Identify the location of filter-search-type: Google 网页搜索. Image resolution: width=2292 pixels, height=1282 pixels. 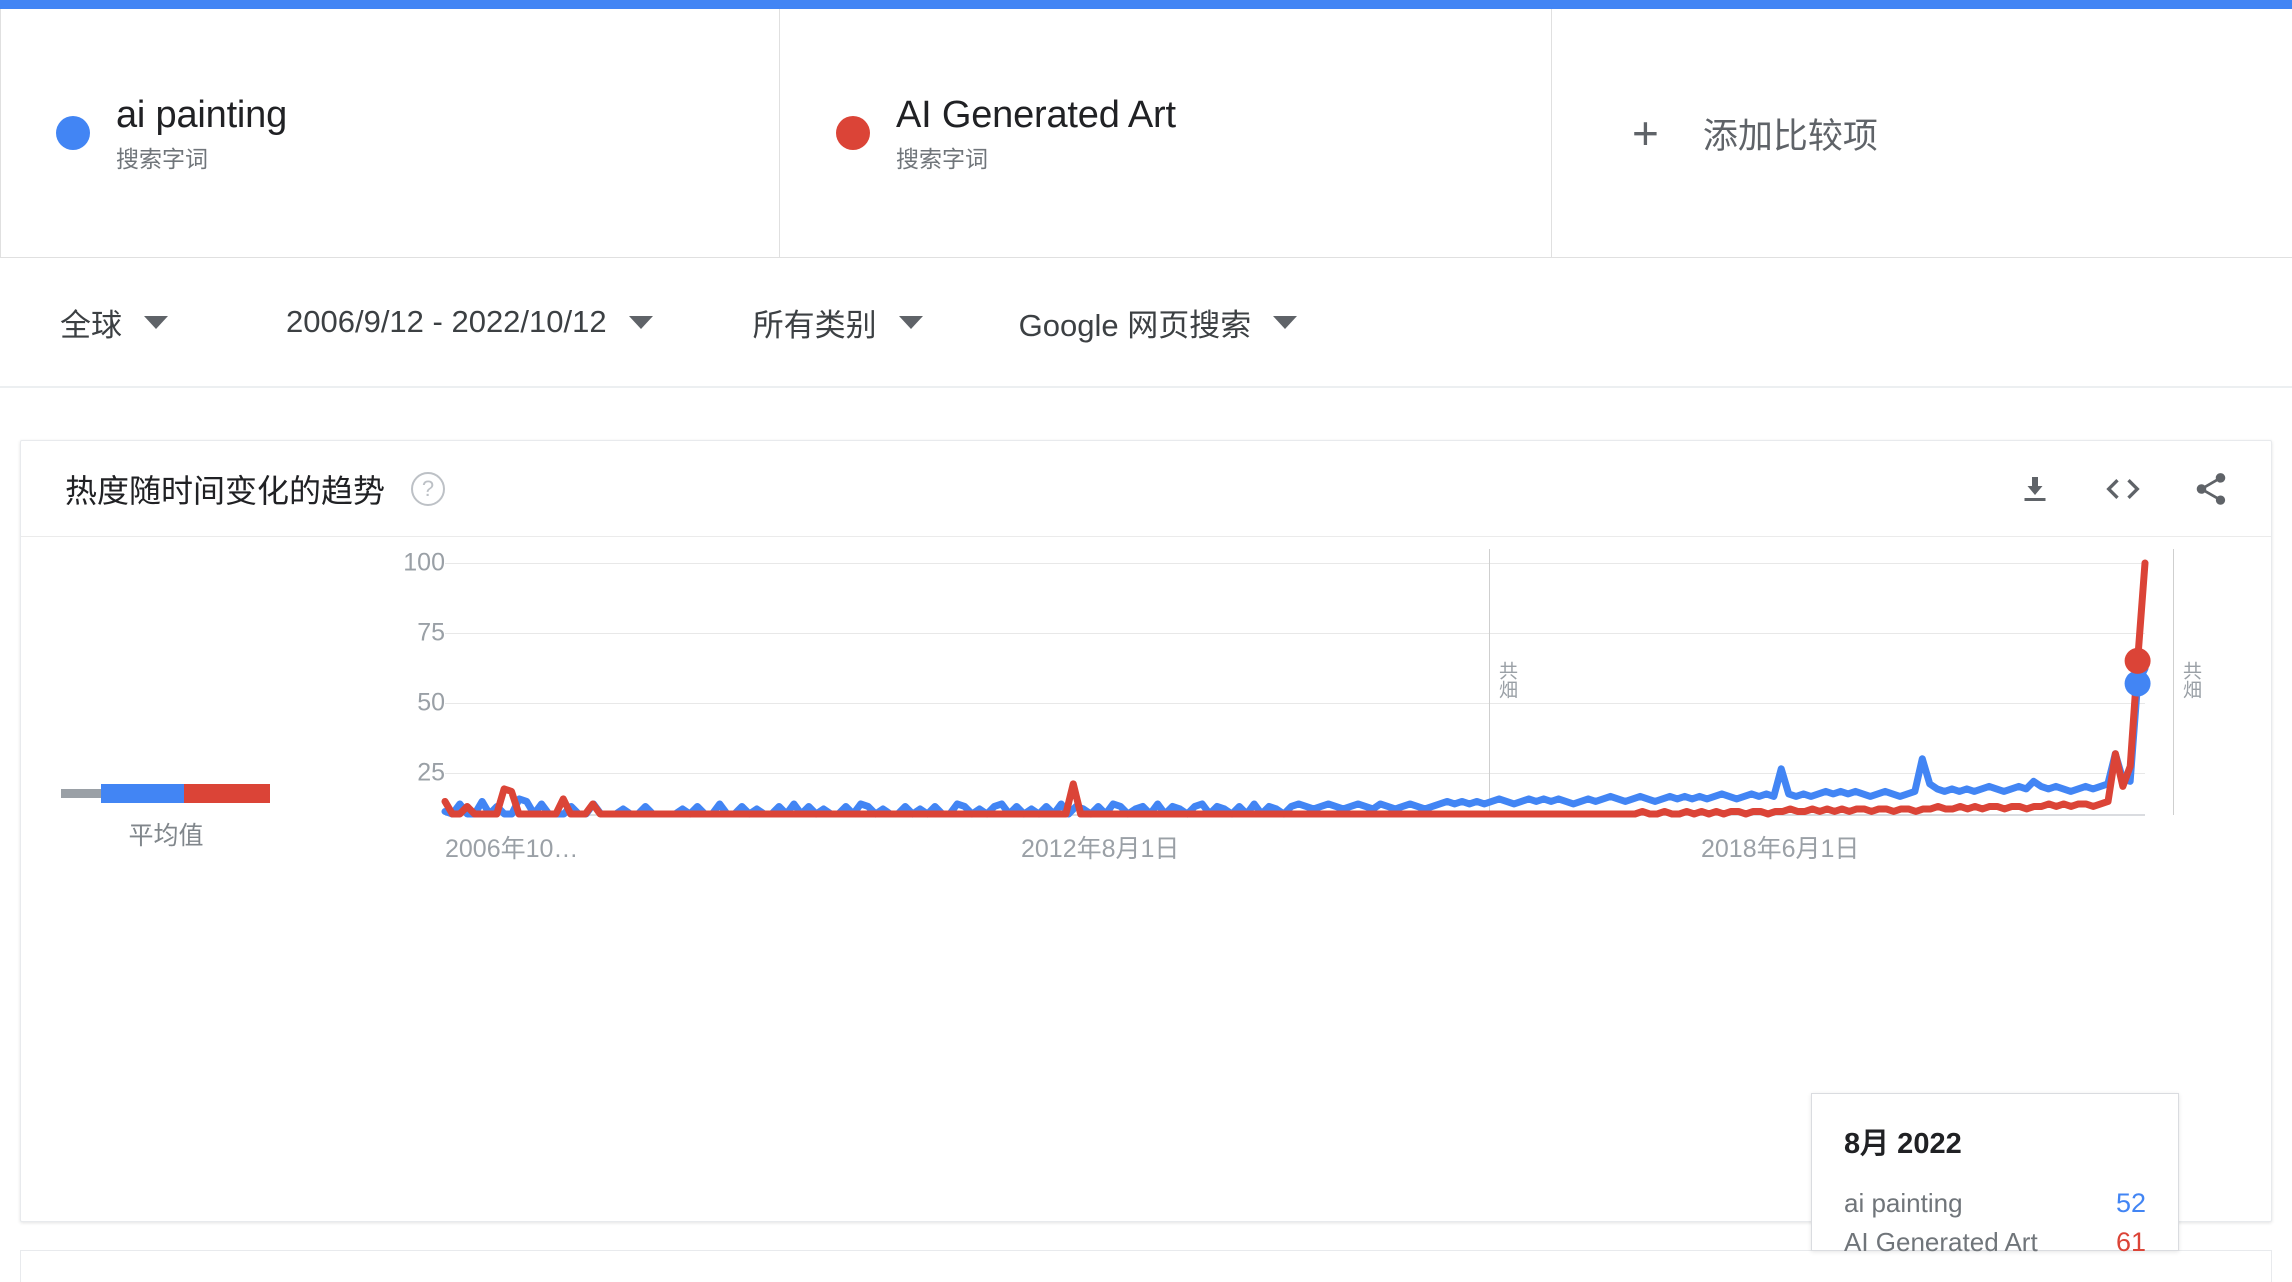
(1158, 322).